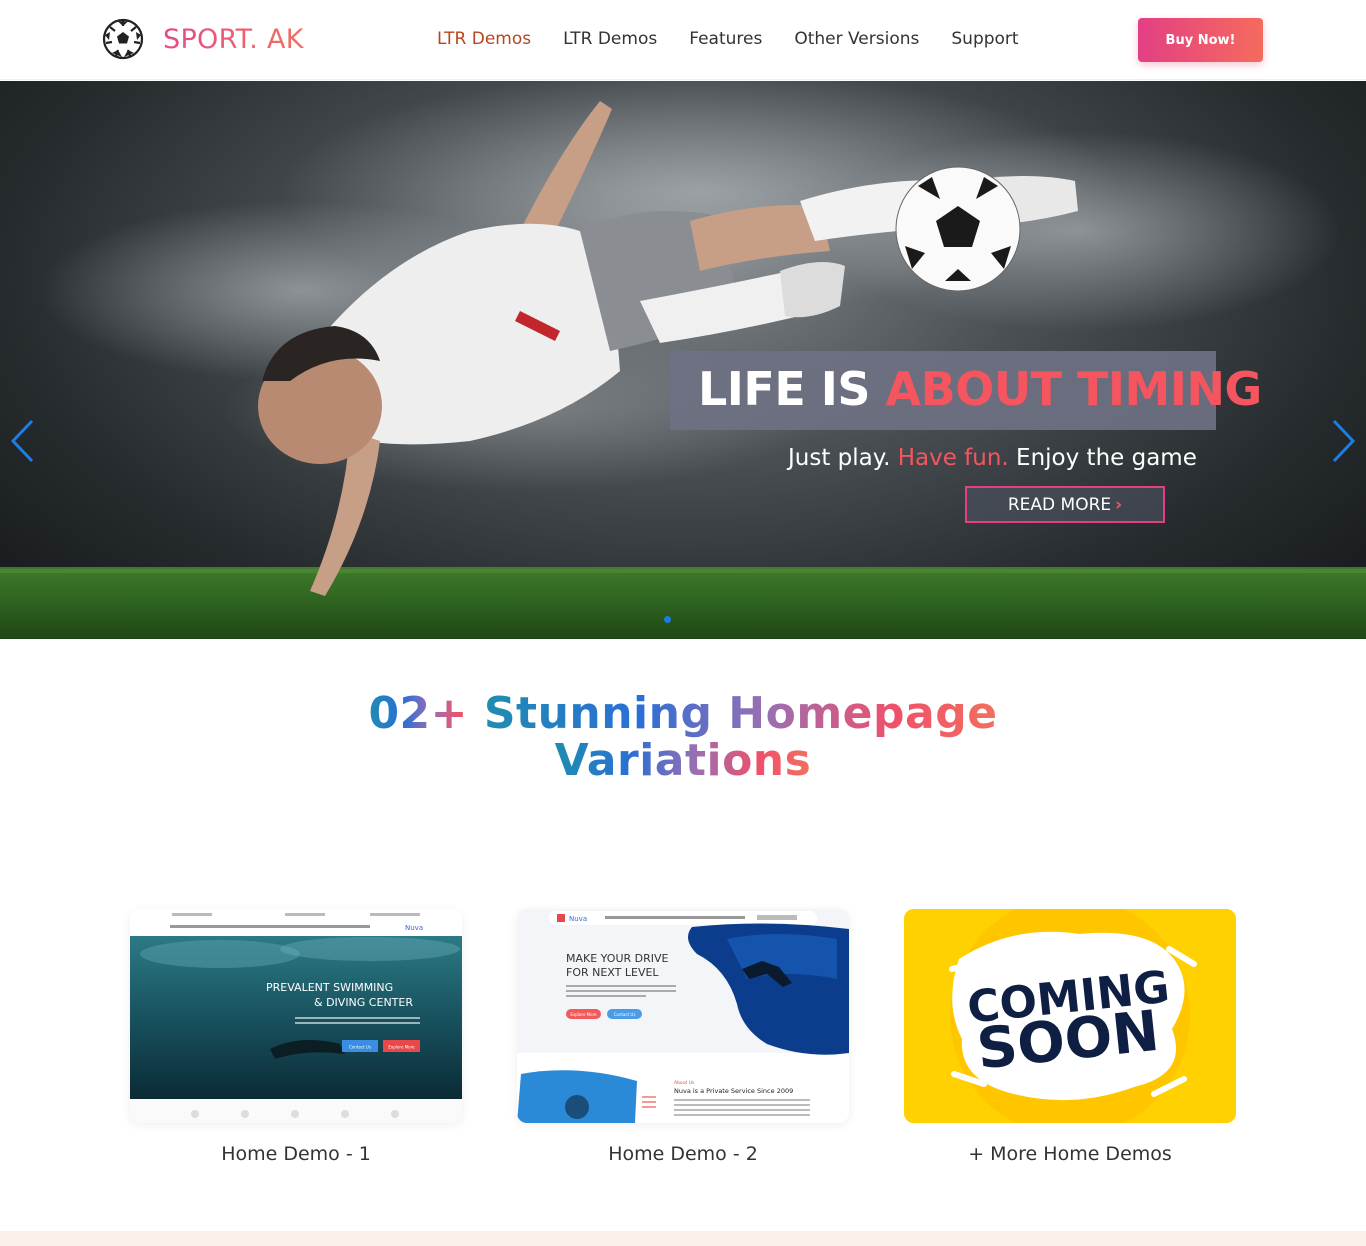 Image resolution: width=1366 pixels, height=1246 pixels. I want to click on demo-1-heading-2: & DIVING CENTER, so click(363, 1002).